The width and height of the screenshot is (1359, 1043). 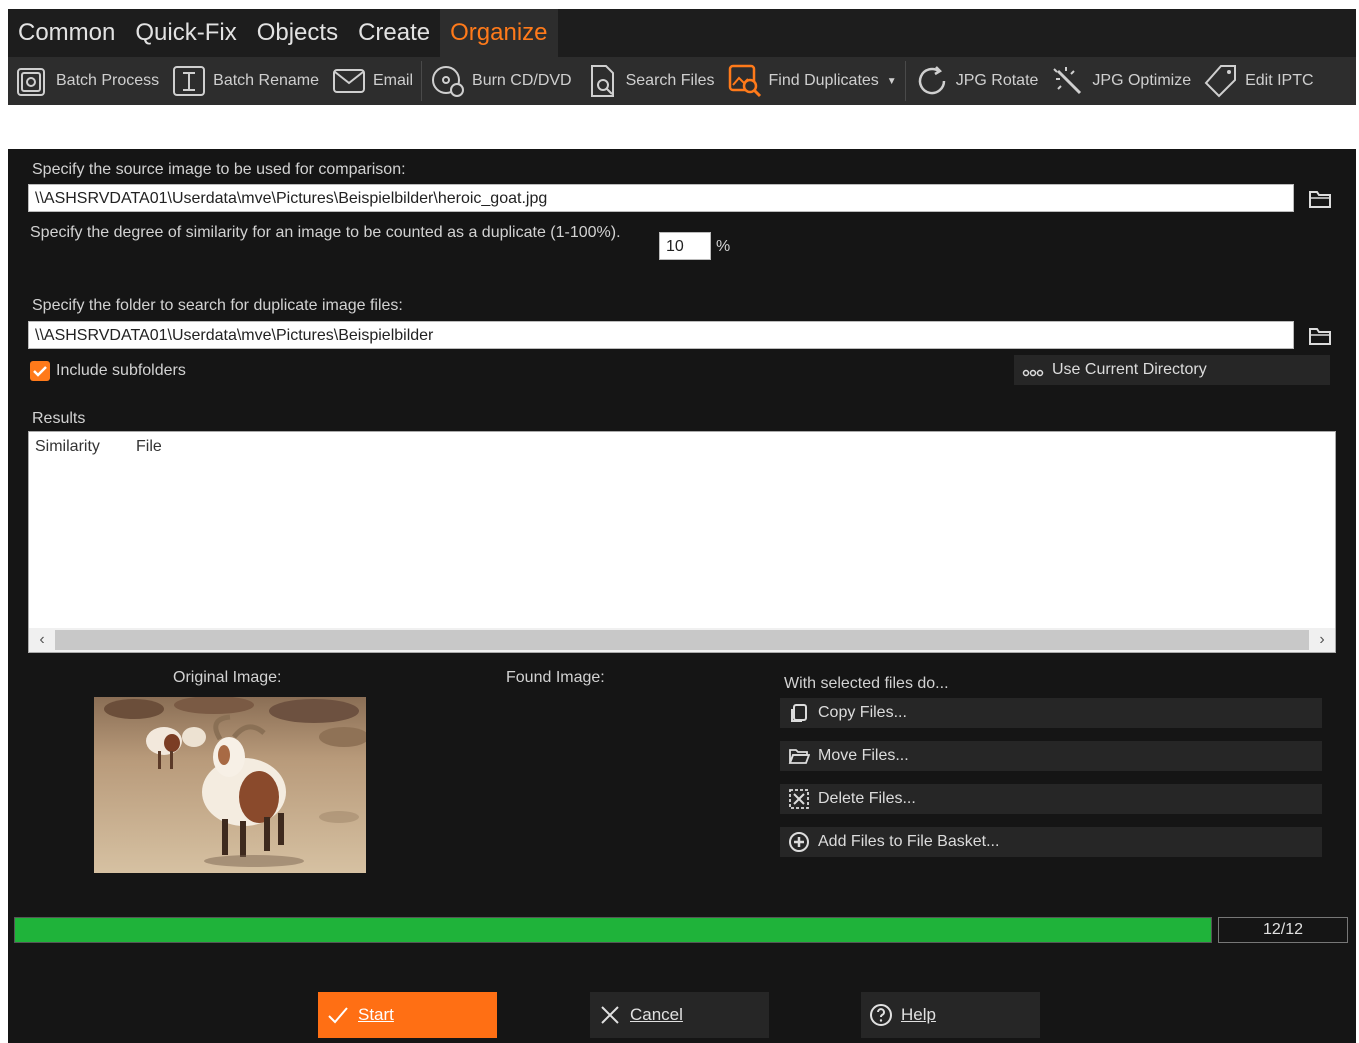 I want to click on column-header-file: File, so click(x=149, y=447).